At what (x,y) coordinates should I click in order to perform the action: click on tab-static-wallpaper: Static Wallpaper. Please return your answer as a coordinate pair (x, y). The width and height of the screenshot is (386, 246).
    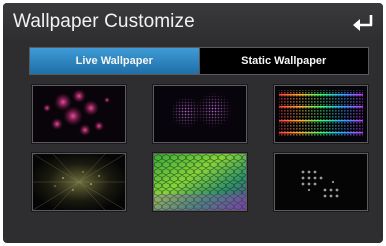
    Looking at the image, I should click on (283, 61).